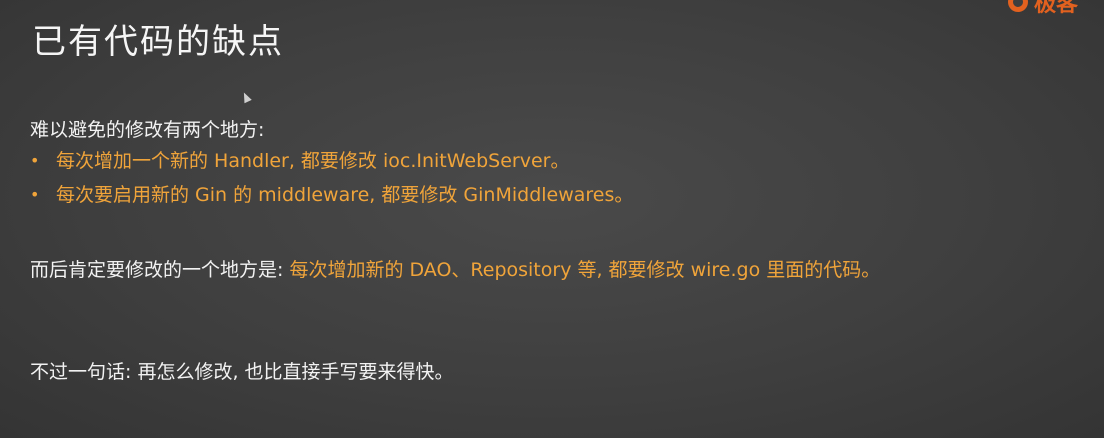 The height and width of the screenshot is (438, 1104). I want to click on brand-logo-text: 极客, so click(1056, 8).